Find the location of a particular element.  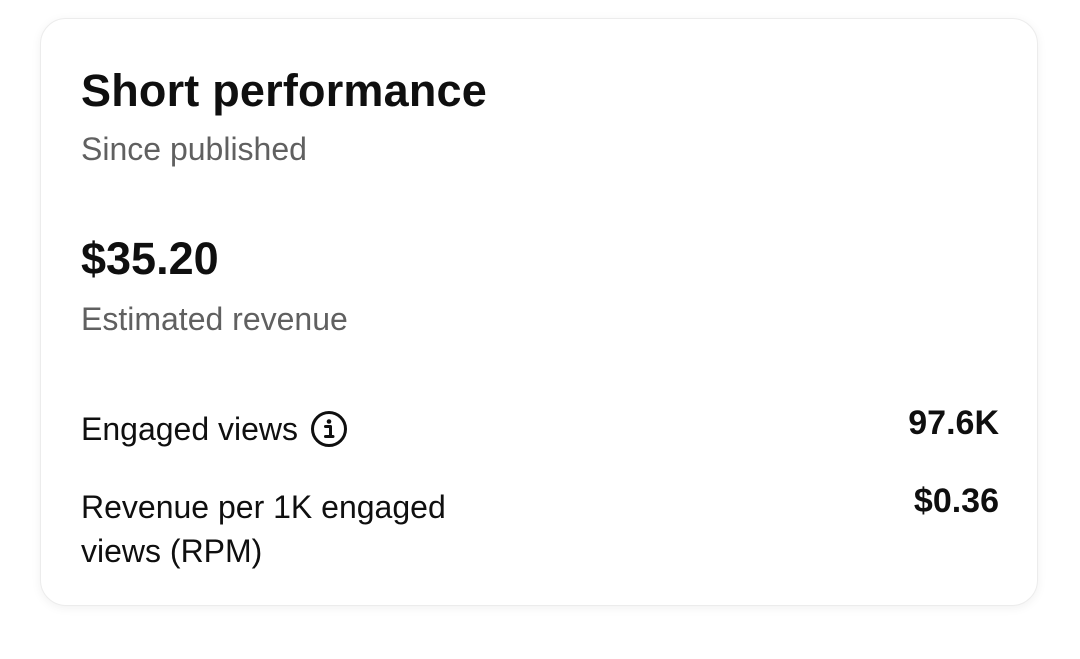

engaged-views-value: 97.6K is located at coordinates (953, 423).